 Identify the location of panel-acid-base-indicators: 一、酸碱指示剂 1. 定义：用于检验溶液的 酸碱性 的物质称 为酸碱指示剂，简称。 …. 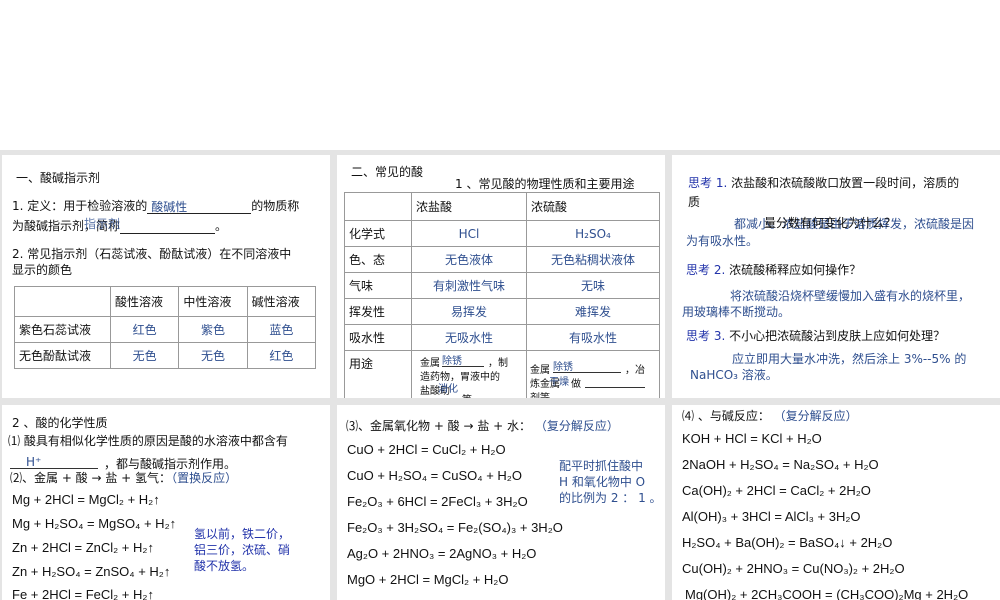
(166, 276).